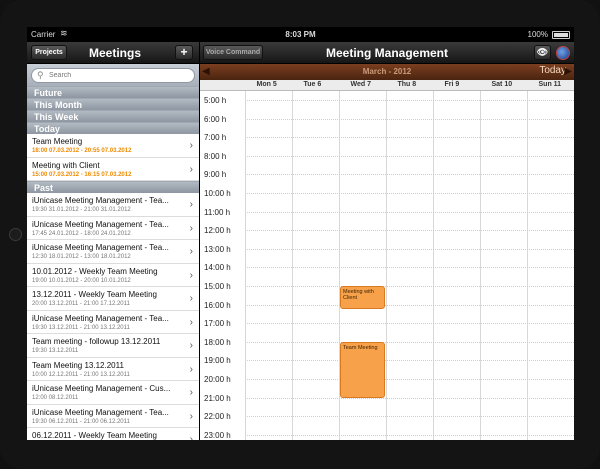  What do you see at coordinates (49, 52) in the screenshot?
I see `projects-button: Projects` at bounding box center [49, 52].